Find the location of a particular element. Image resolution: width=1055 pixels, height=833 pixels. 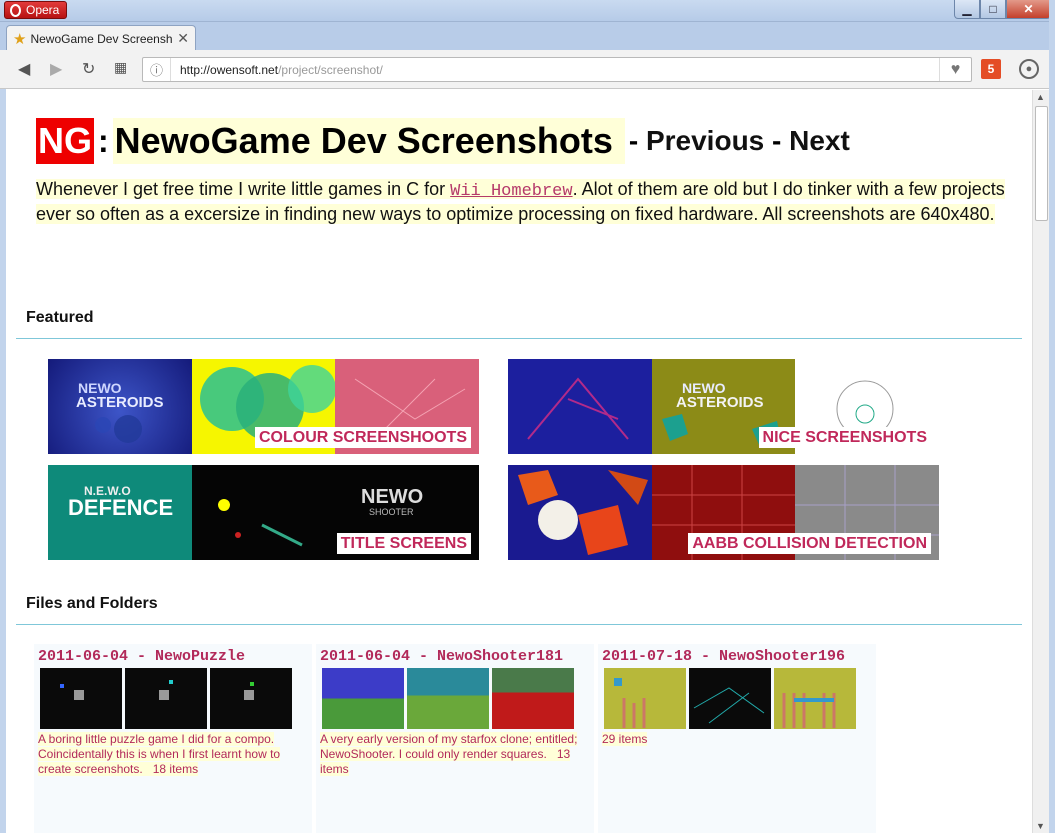

folder-description: 29 items is located at coordinates (737, 739).